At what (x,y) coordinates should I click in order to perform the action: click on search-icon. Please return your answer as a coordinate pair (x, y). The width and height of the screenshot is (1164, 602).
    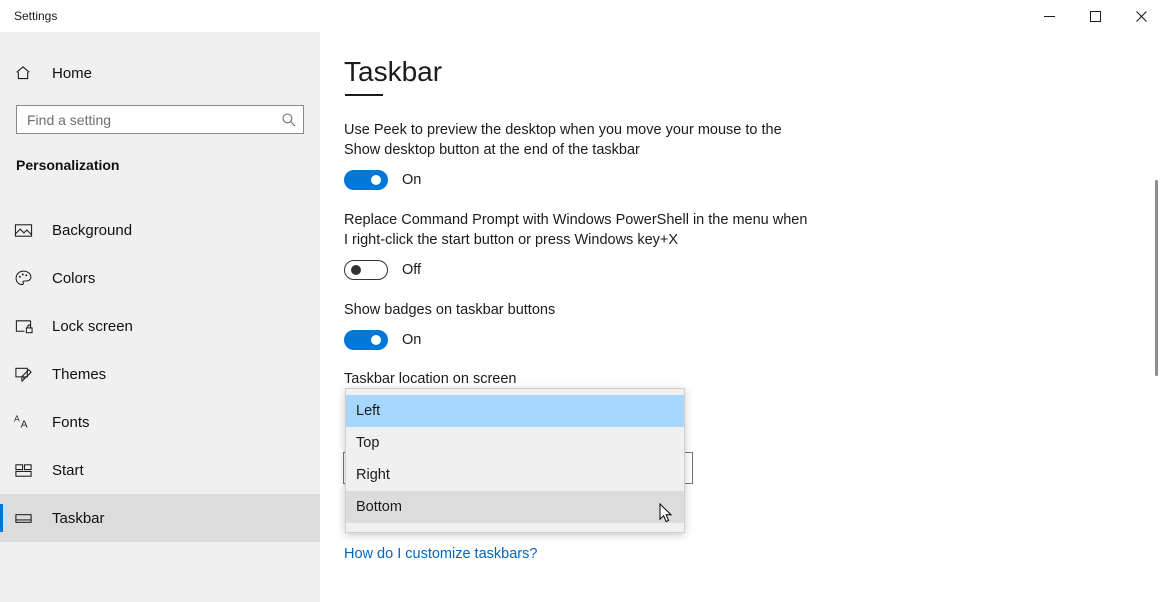
    Looking at the image, I should click on (289, 120).